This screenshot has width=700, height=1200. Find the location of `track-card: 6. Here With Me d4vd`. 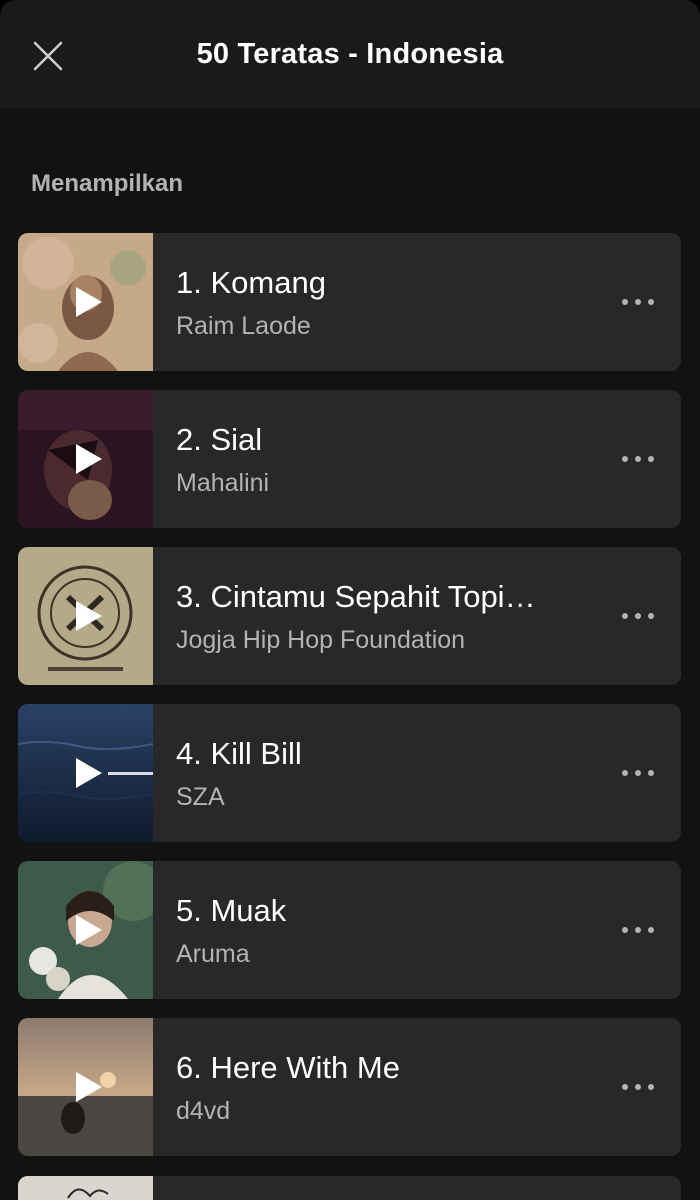

track-card: 6. Here With Me d4vd is located at coordinates (349, 1087).